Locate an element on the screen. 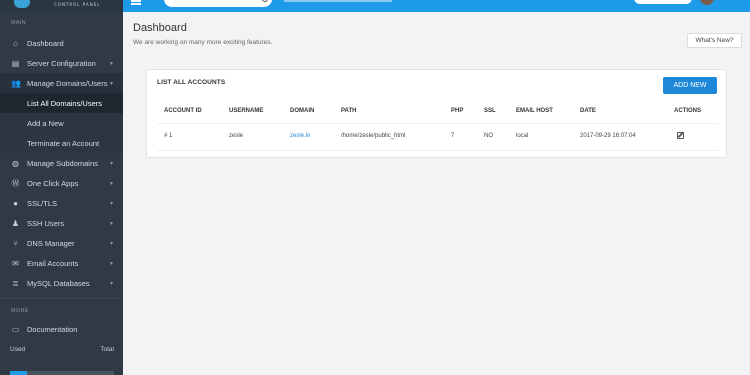 Image resolution: width=750 pixels, height=375 pixels. sidebar-item-label: Documentation is located at coordinates (52, 329).